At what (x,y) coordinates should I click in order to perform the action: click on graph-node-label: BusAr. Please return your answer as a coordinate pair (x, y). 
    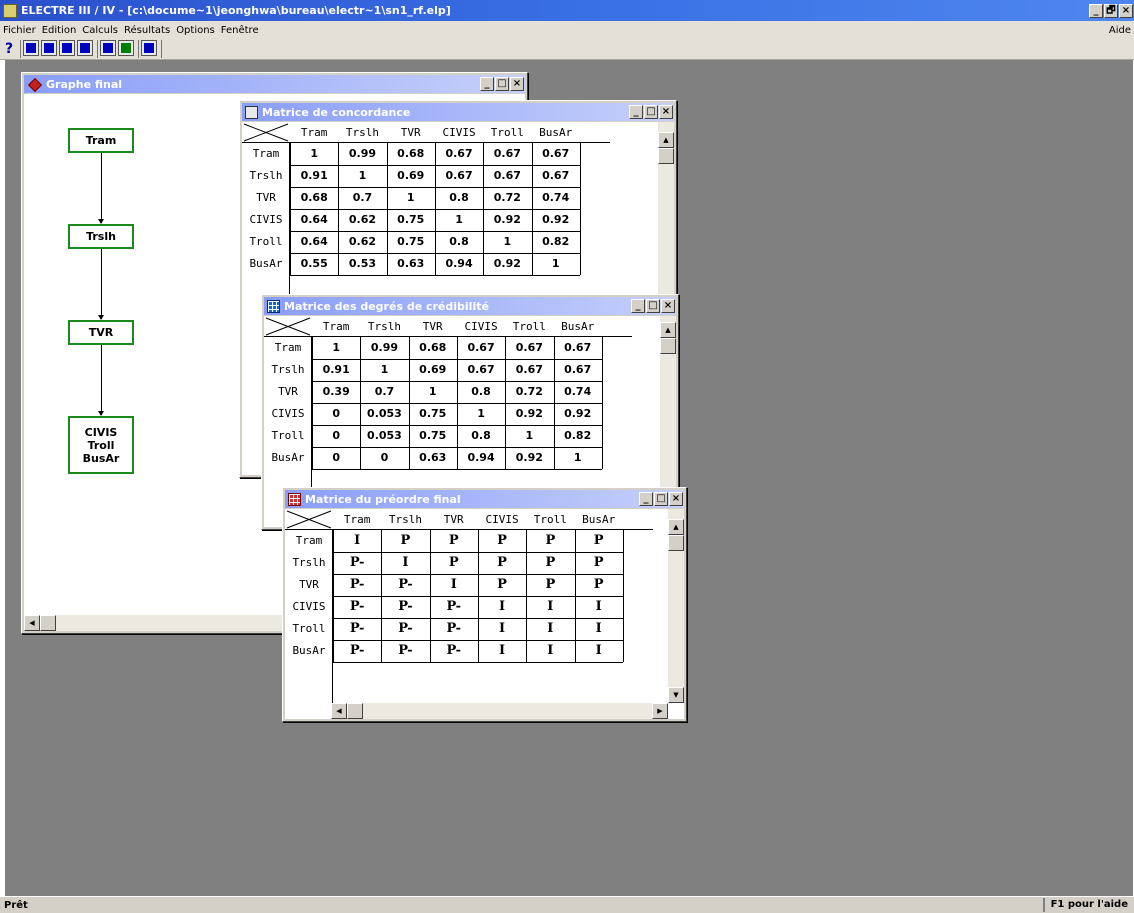
    Looking at the image, I should click on (101, 458).